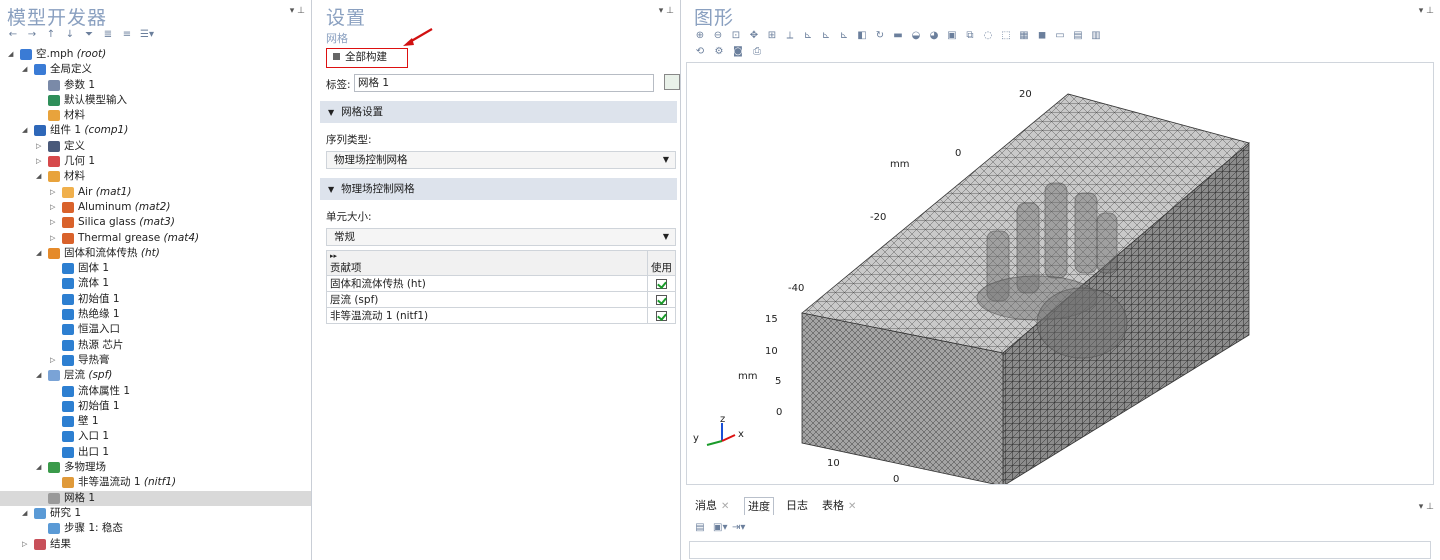 The height and width of the screenshot is (560, 1440). What do you see at coordinates (501, 237) in the screenshot?
I see `element-size-select: 常规 ▼` at bounding box center [501, 237].